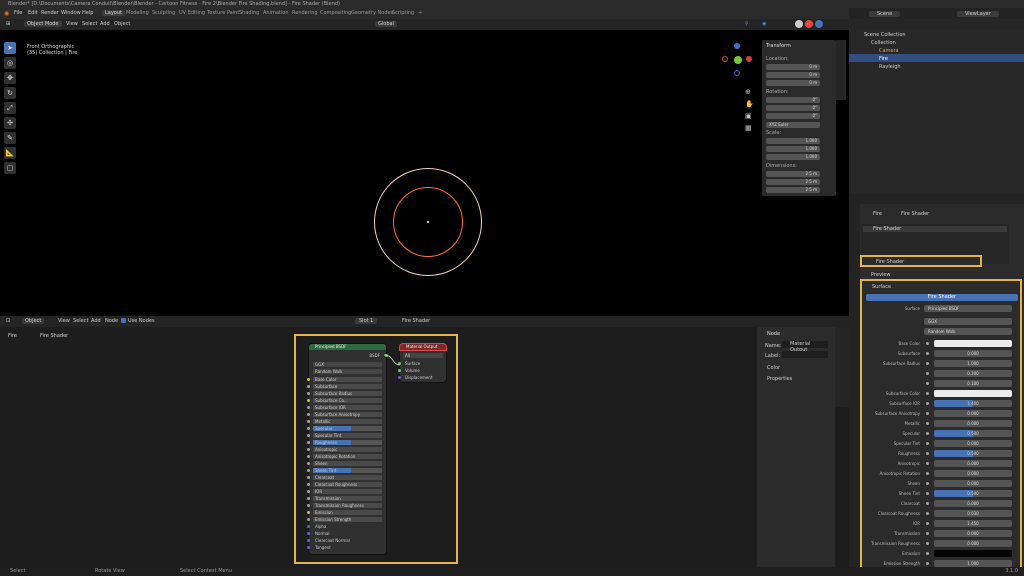 Image resolution: width=1024 pixels, height=576 pixels. What do you see at coordinates (111, 321) in the screenshot?
I see `node-menu-node: Node` at bounding box center [111, 321].